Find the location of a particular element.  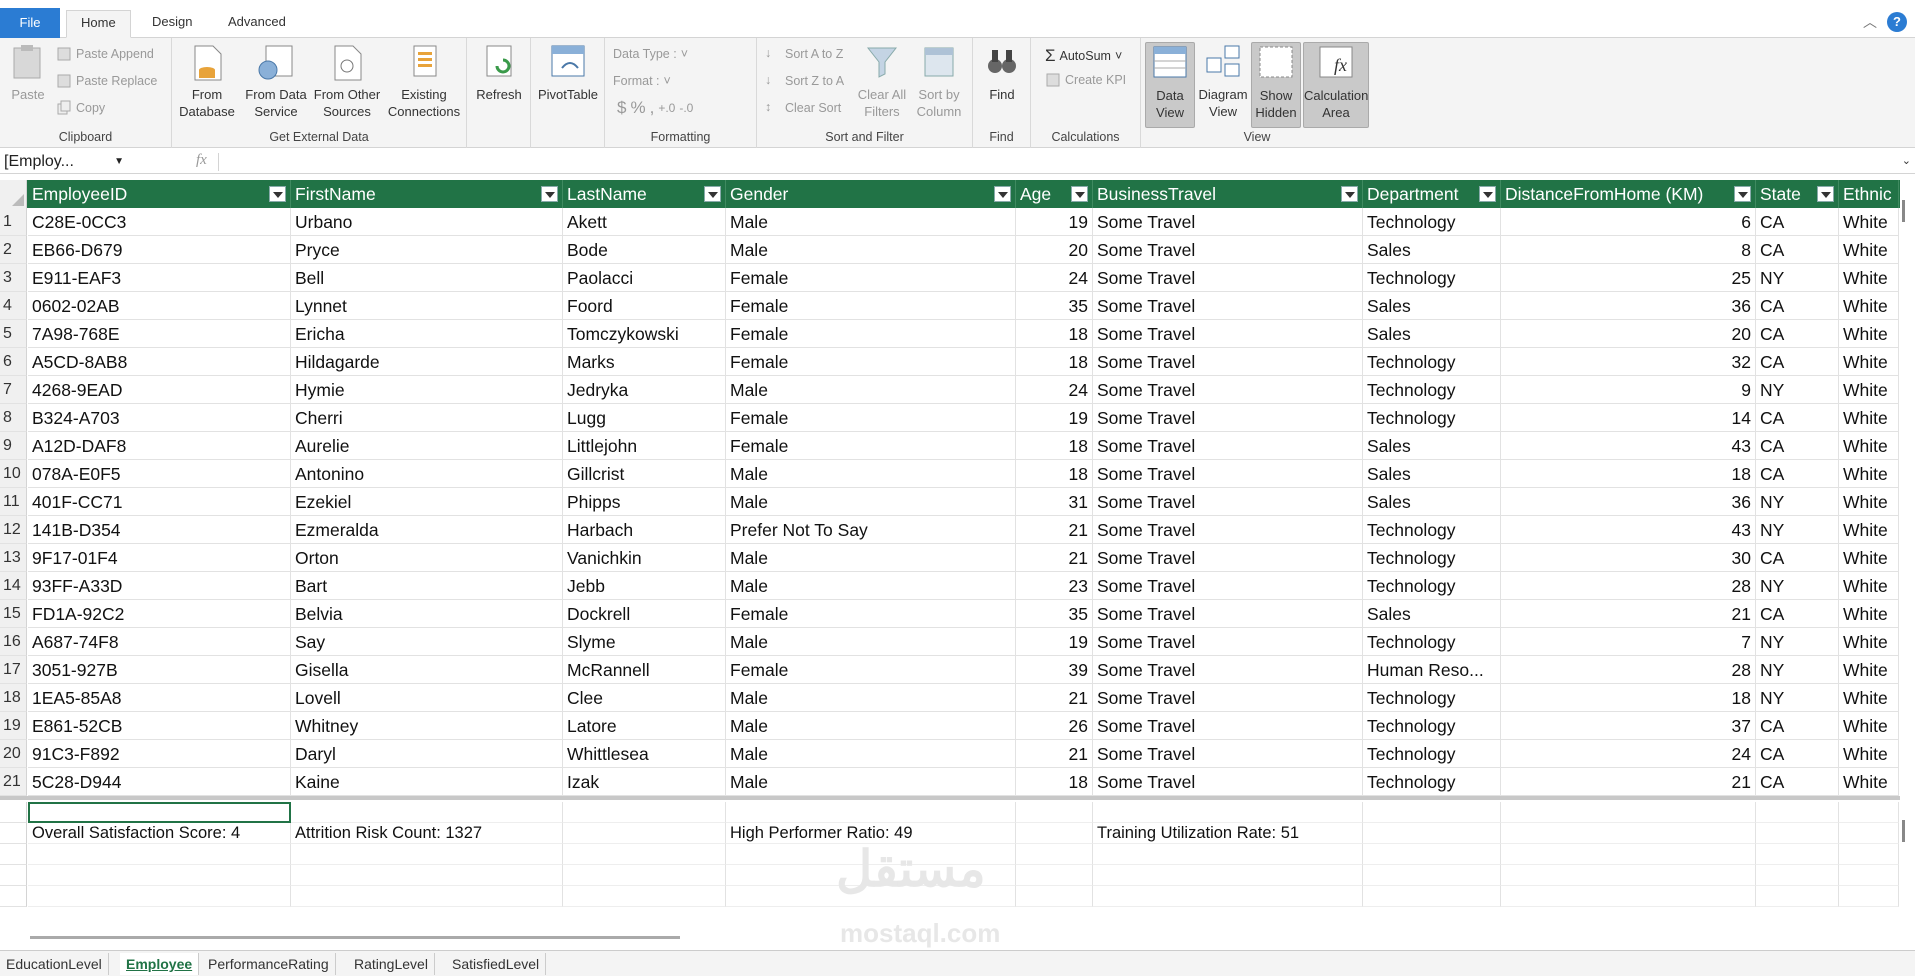

table-cell: Slyme is located at coordinates (644, 642).